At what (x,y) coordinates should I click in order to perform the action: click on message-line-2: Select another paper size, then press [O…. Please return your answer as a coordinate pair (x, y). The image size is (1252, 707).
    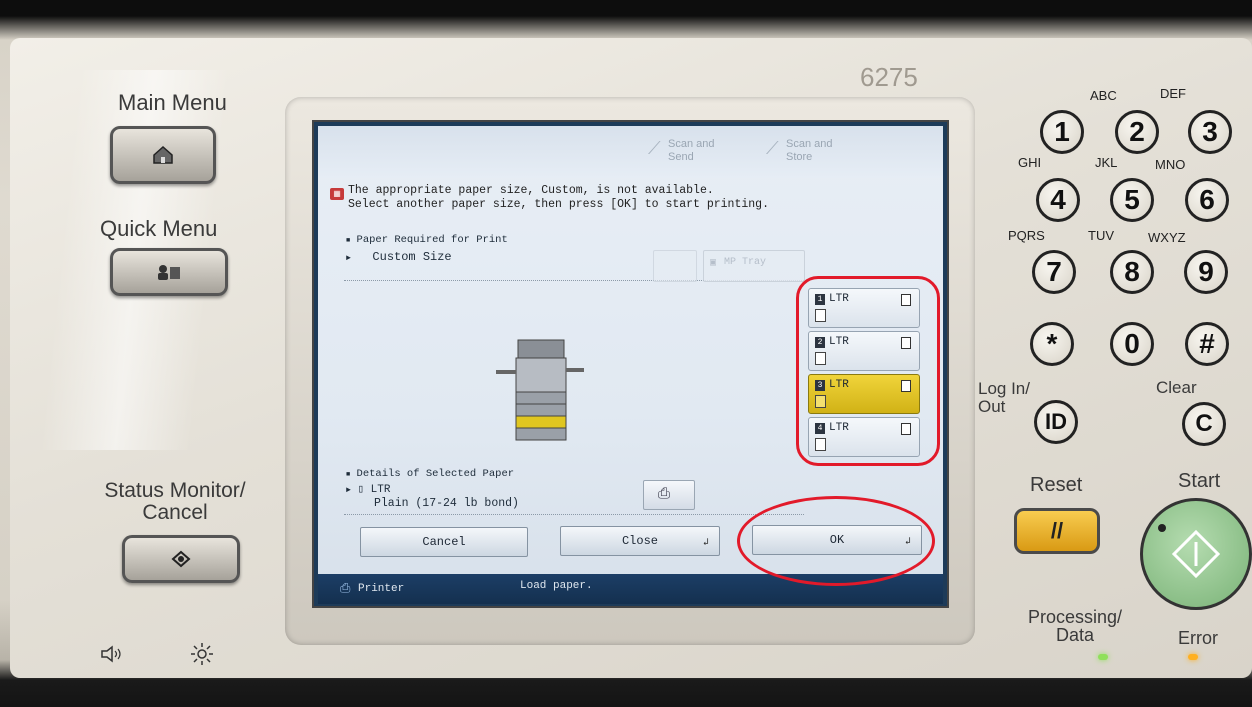
    Looking at the image, I should click on (558, 204).